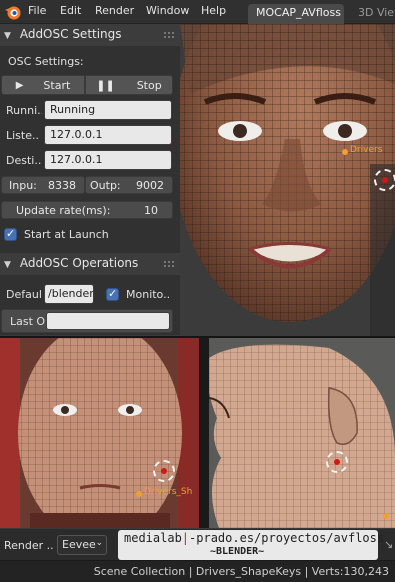  I want to click on menu-edit: Edit, so click(70, 10).